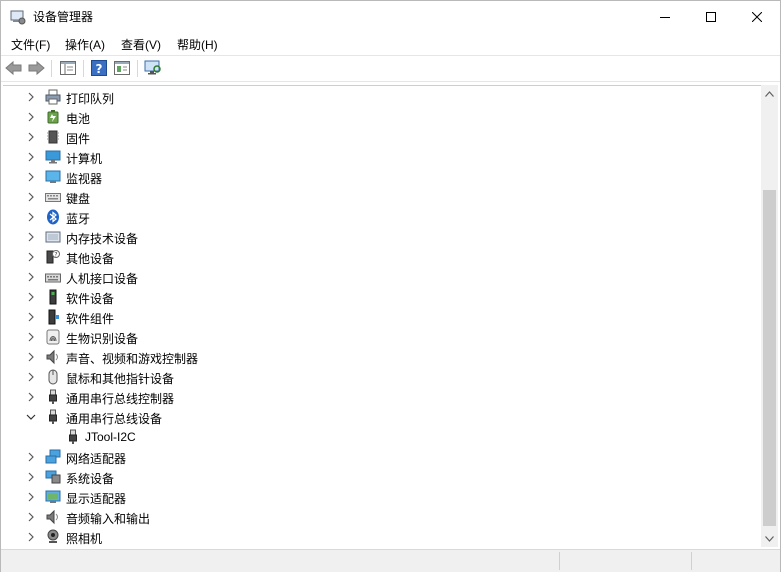  I want to click on tree-item-label: 内存技术设备, so click(102, 239).